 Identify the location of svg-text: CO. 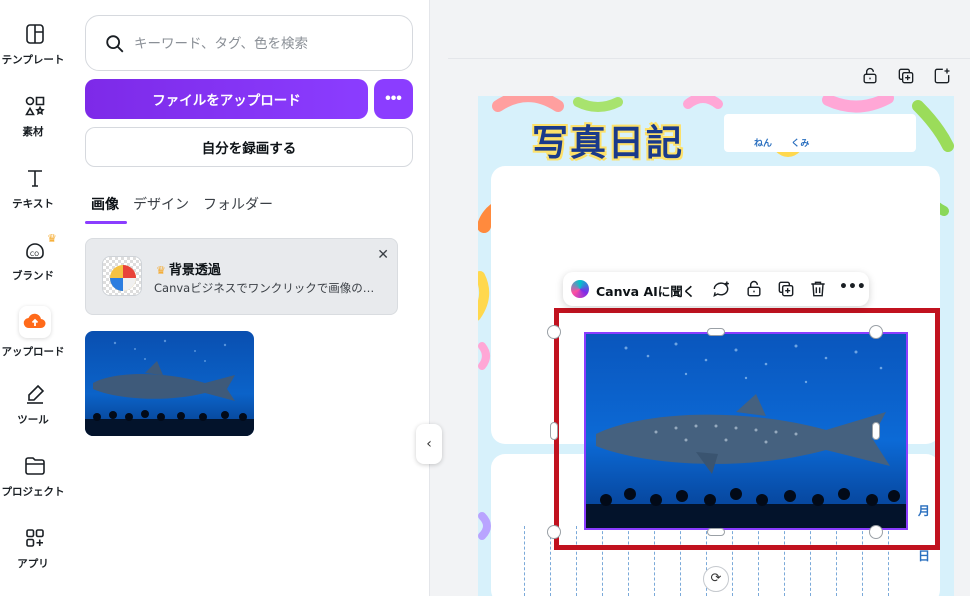
(34, 254).